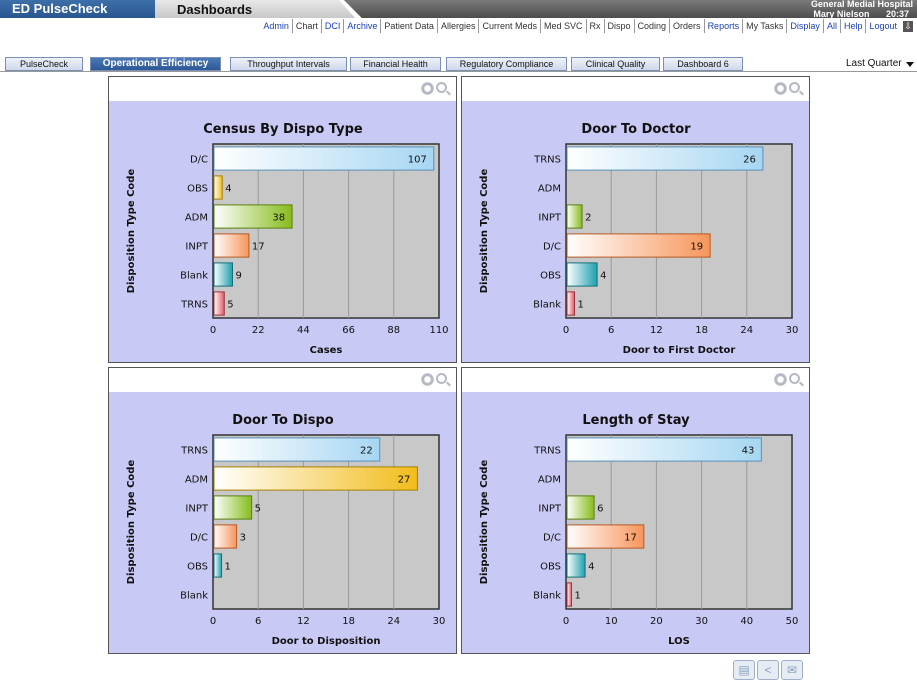 This screenshot has width=917, height=682. I want to click on chart-title: Census By Dispo Type, so click(283, 129).